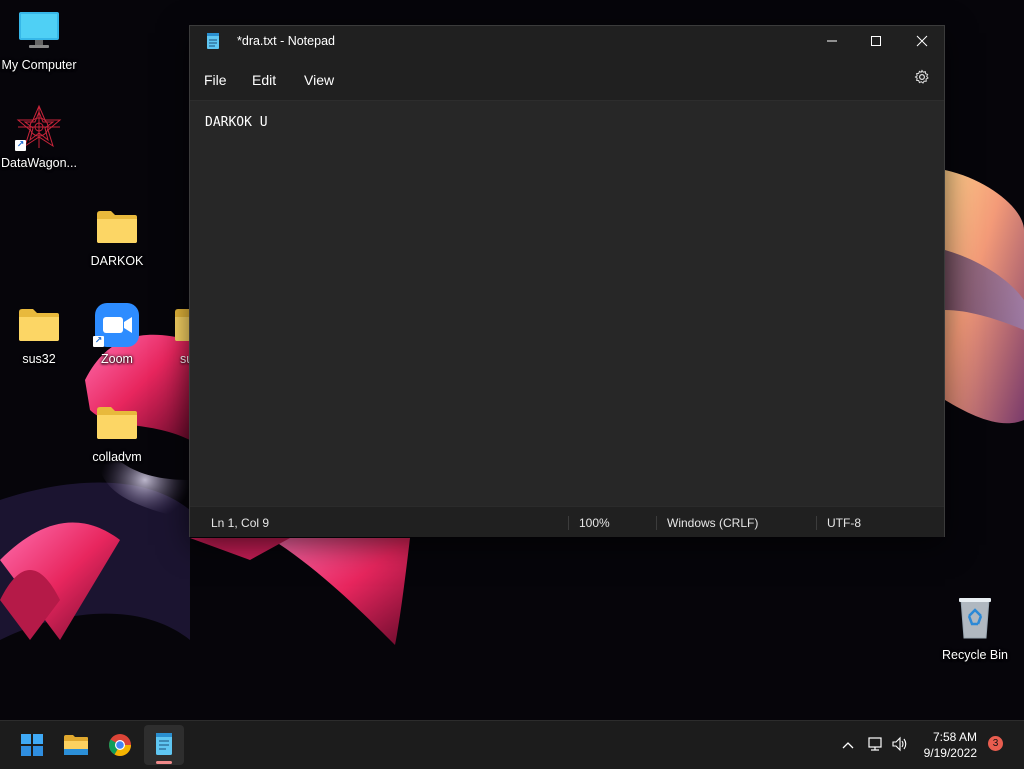  What do you see at coordinates (594, 523) in the screenshot?
I see `zoom-level: 100%` at bounding box center [594, 523].